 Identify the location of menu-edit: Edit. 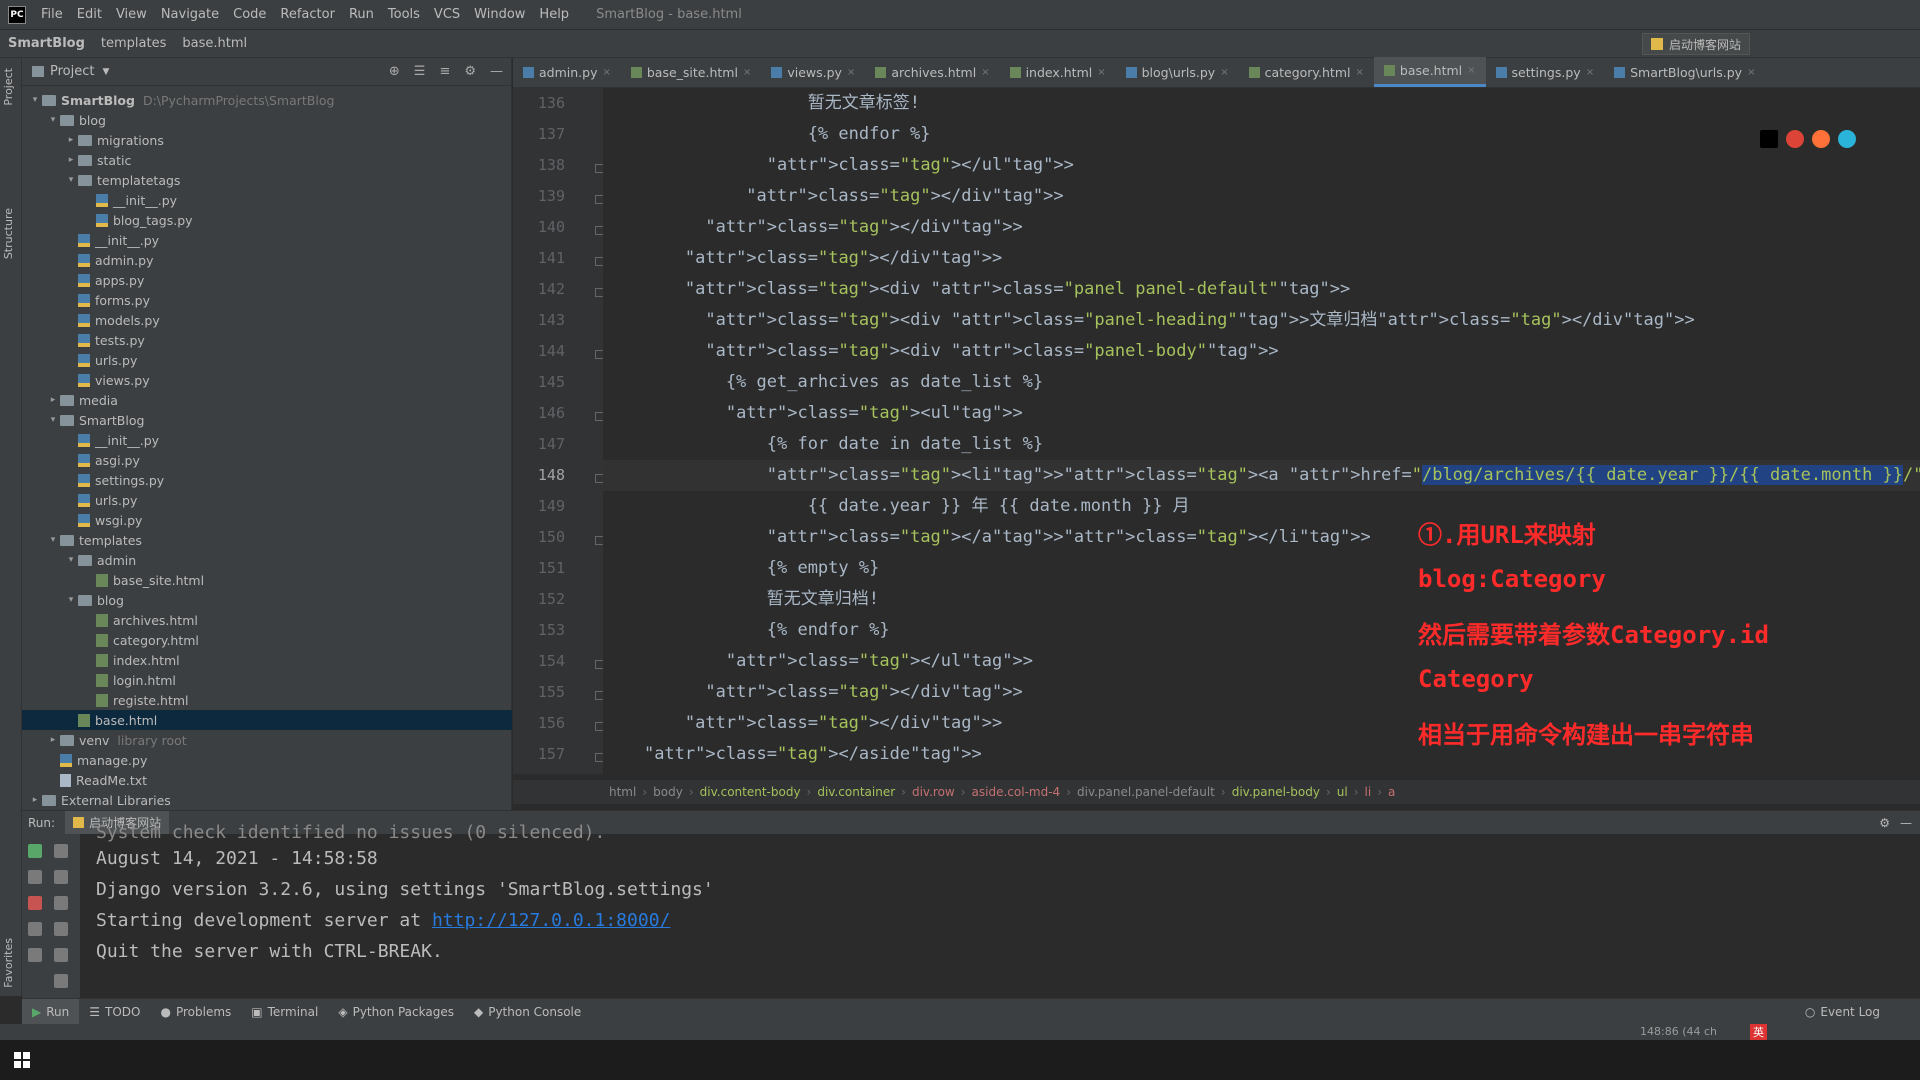
(89, 14).